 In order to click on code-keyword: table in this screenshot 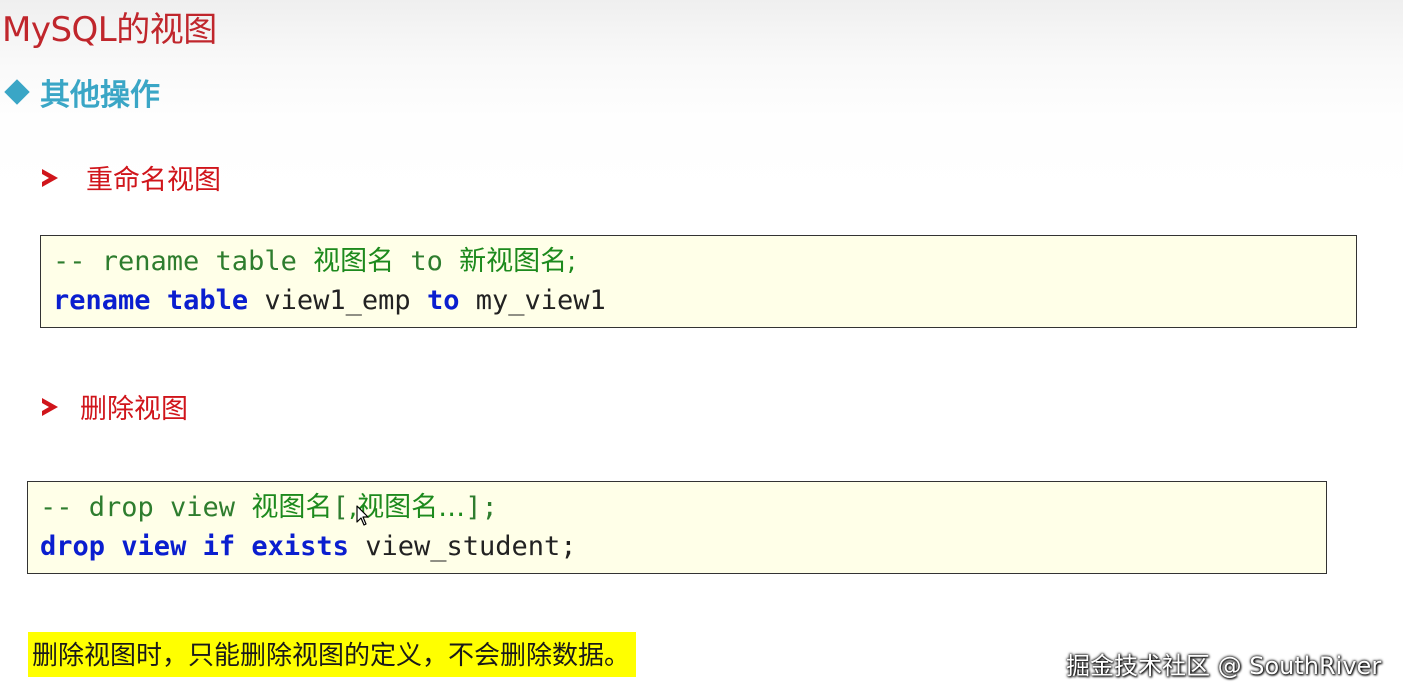, I will do `click(207, 300)`.